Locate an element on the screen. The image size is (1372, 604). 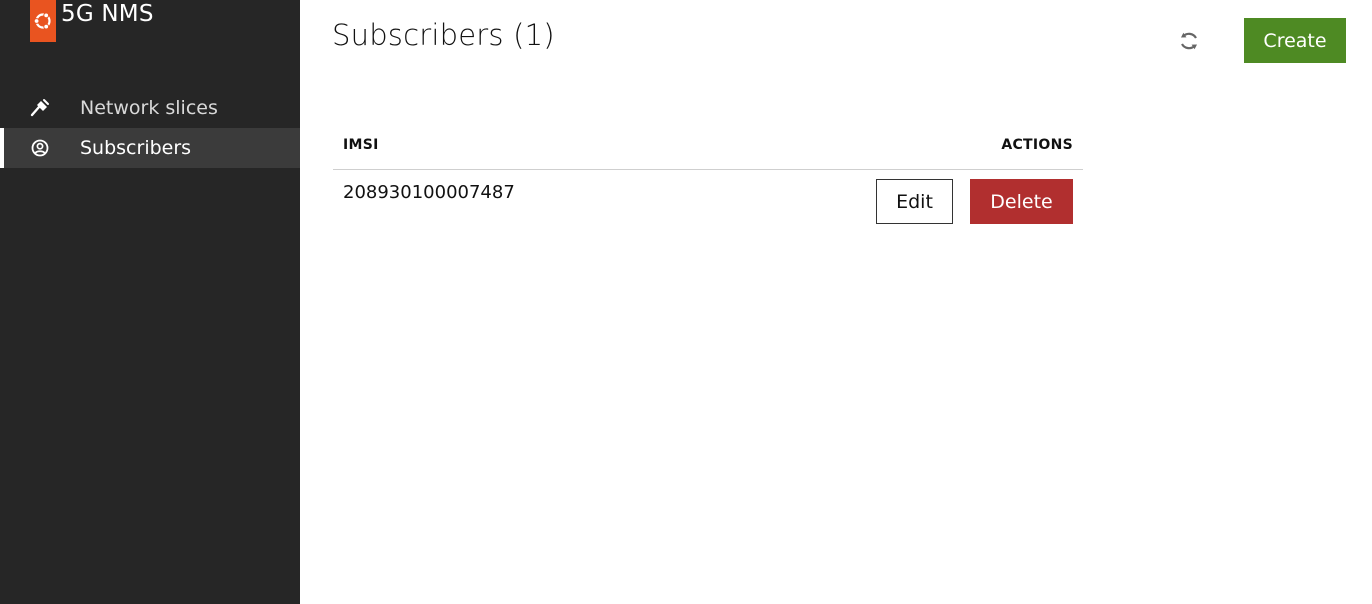
sidebar-item-label: Subscribers is located at coordinates (136, 148).